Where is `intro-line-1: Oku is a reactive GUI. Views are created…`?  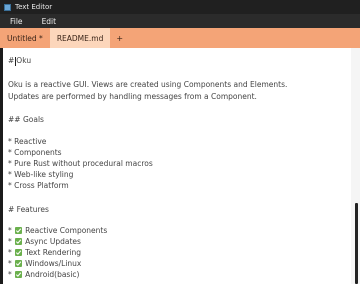
intro-line-1: Oku is a reactive GUI. Views are created… is located at coordinates (148, 84).